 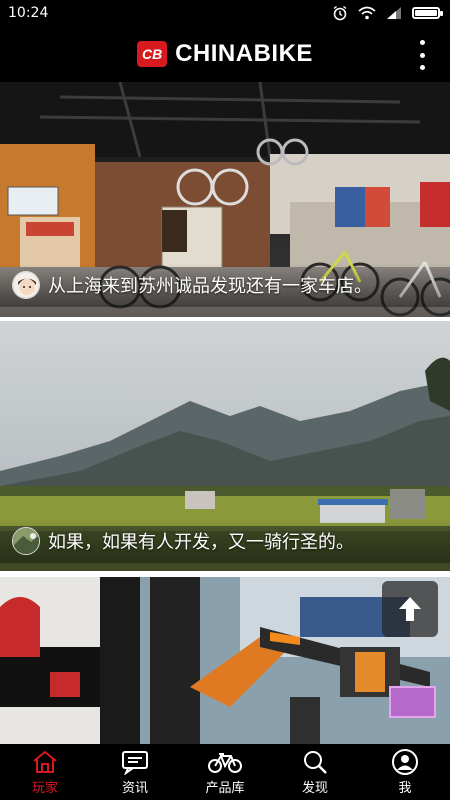 I want to click on brand: CB CHINABIKE, so click(x=225, y=54).